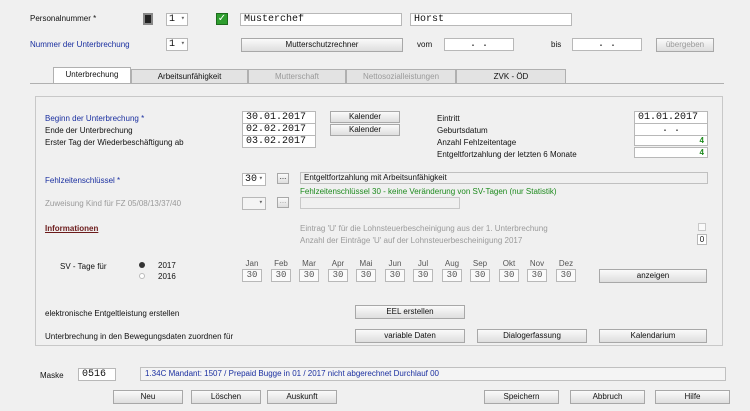  Describe the element at coordinates (114, 142) in the screenshot. I see `erster-tag-label: Erster Tag der Wiederbeschäftigung ab` at that location.